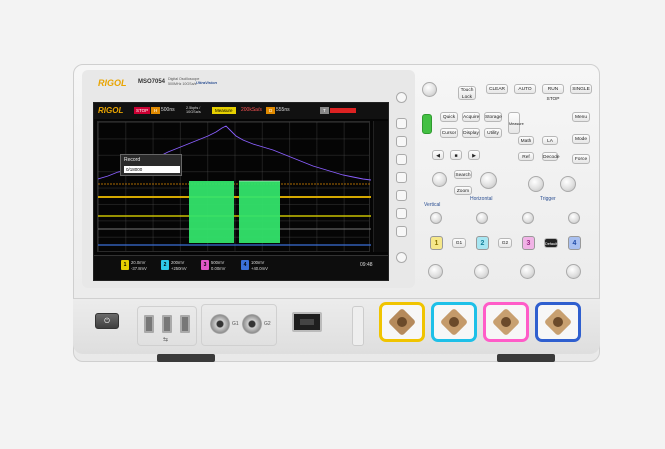 This screenshot has height=449, width=665. I want to click on math-button: Math, so click(526, 140).